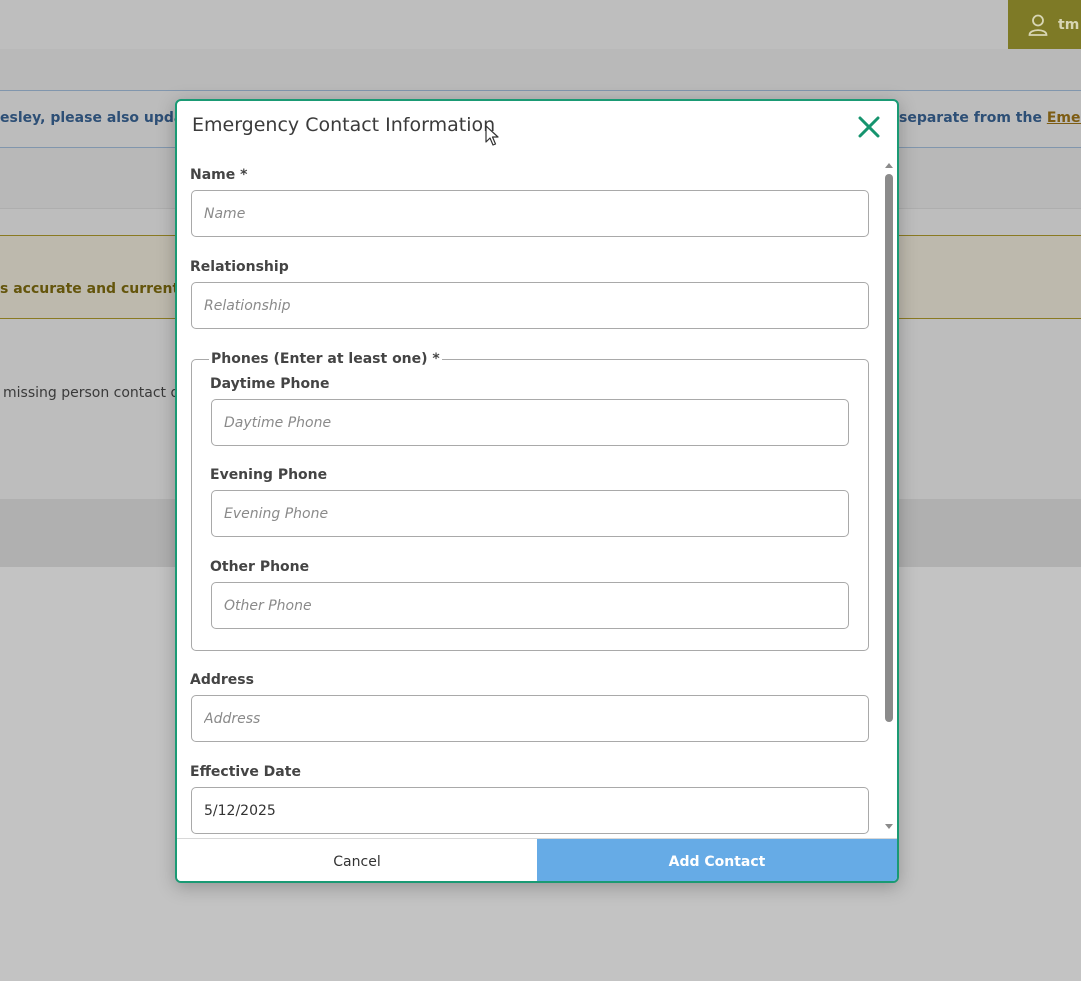 Image resolution: width=1081 pixels, height=981 pixels. What do you see at coordinates (102, 118) in the screenshot?
I see `info-banner-text-left: esley, please also update` at bounding box center [102, 118].